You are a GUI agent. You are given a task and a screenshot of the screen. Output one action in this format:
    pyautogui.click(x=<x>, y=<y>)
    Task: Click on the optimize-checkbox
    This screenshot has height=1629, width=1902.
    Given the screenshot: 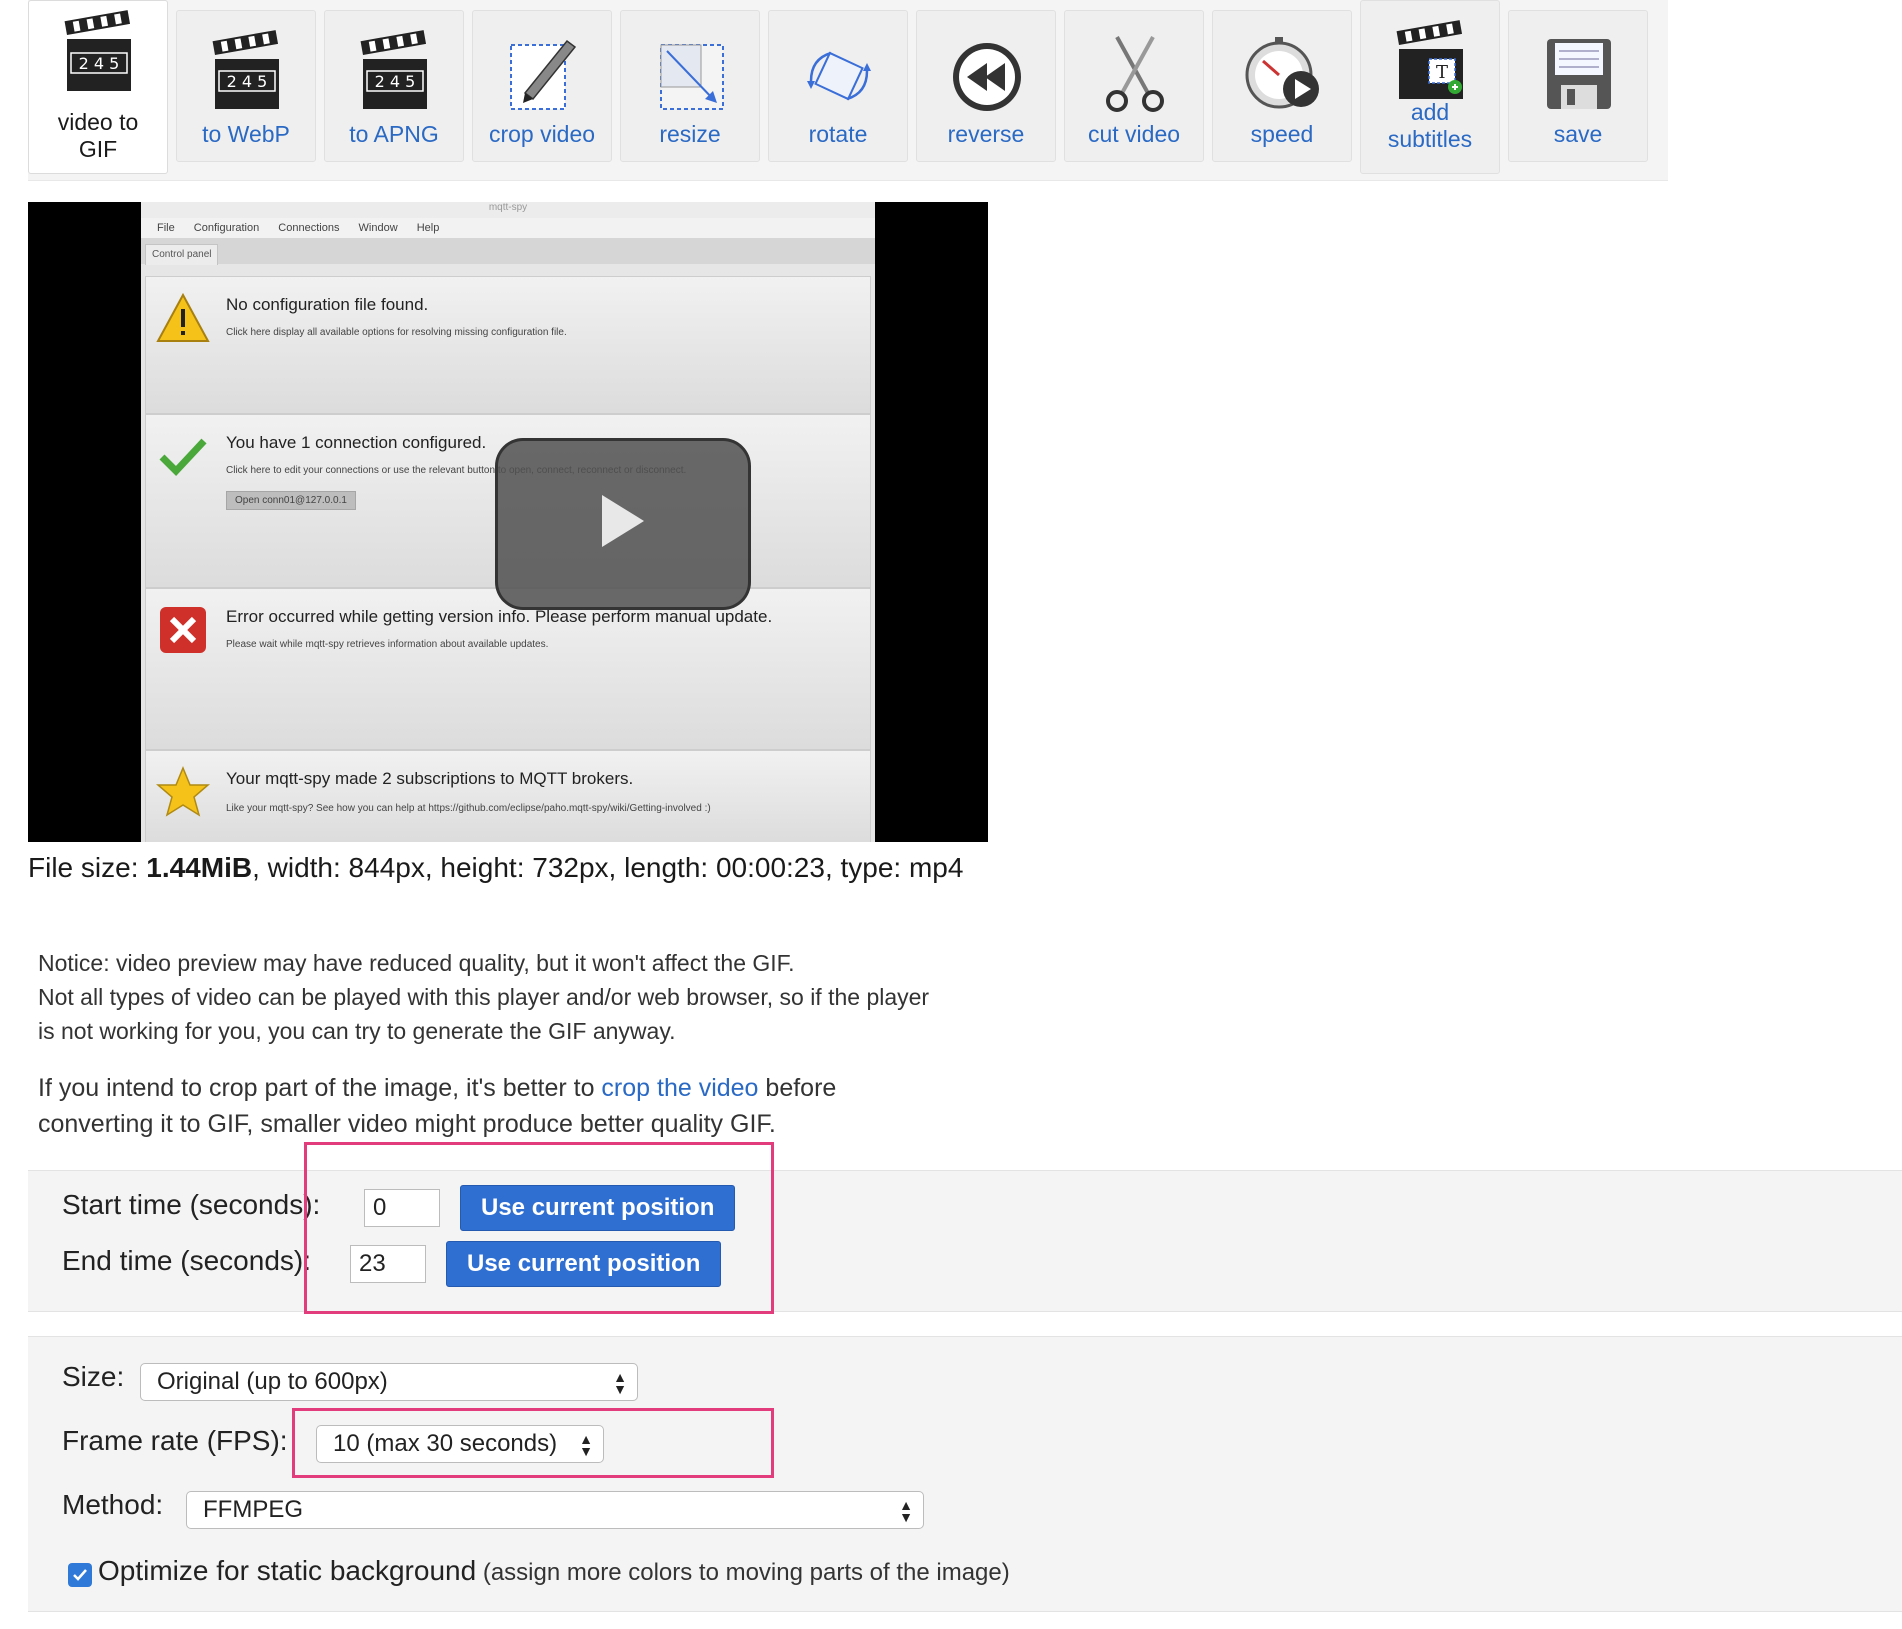 What is the action you would take?
    pyautogui.click(x=80, y=1575)
    